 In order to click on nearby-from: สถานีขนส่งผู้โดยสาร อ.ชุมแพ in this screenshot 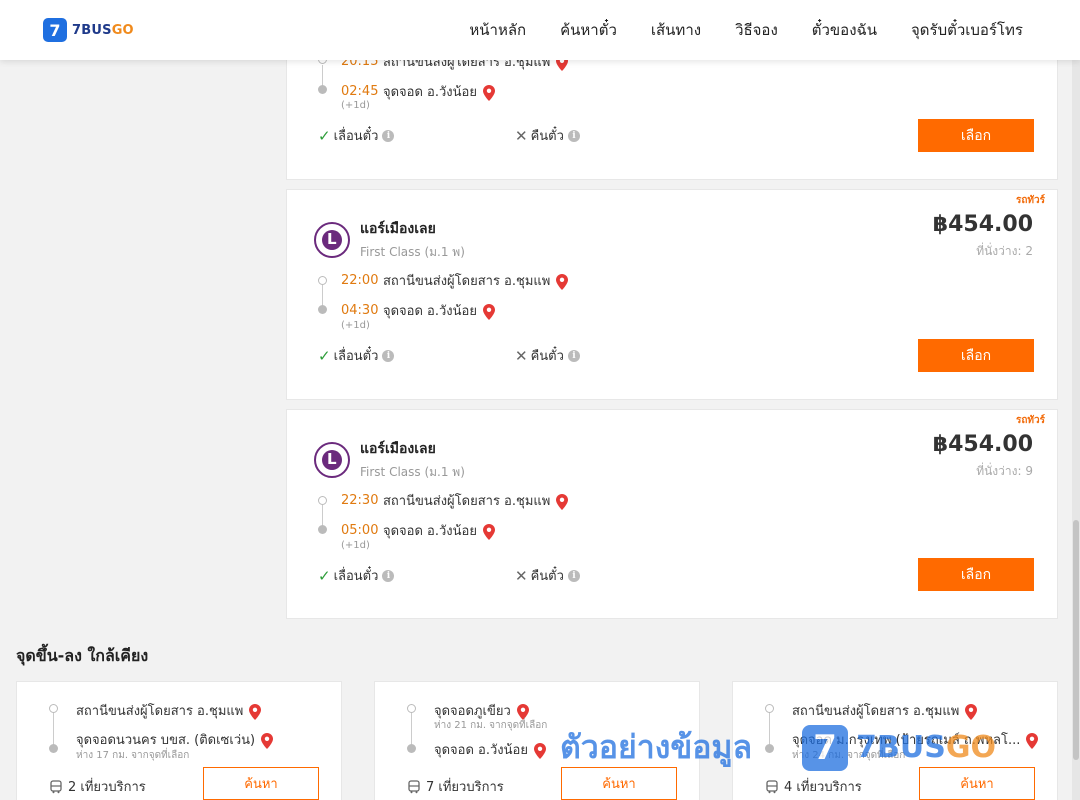, I will do `click(885, 710)`.